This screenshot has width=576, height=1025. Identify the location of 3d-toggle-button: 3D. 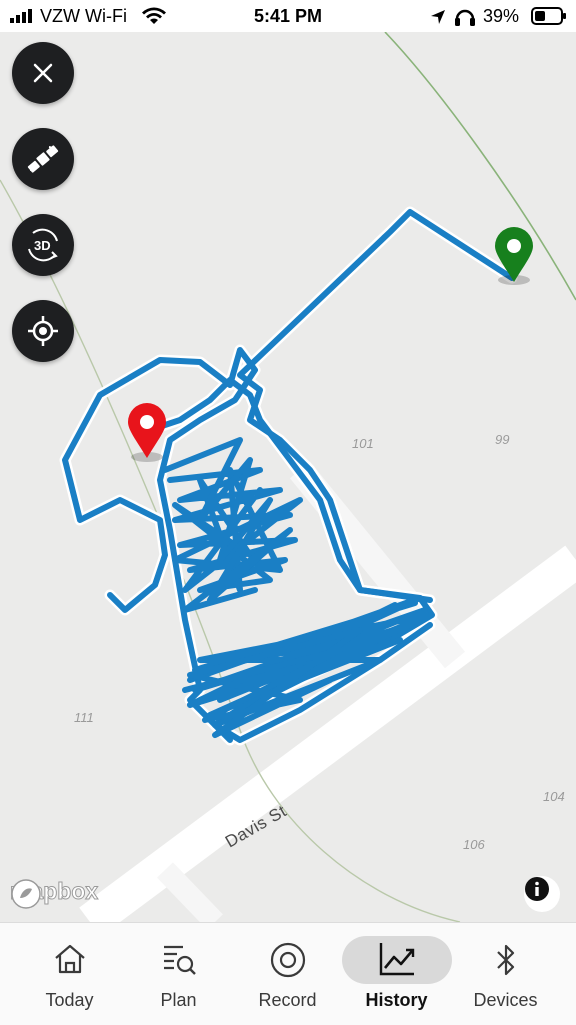
(43, 245).